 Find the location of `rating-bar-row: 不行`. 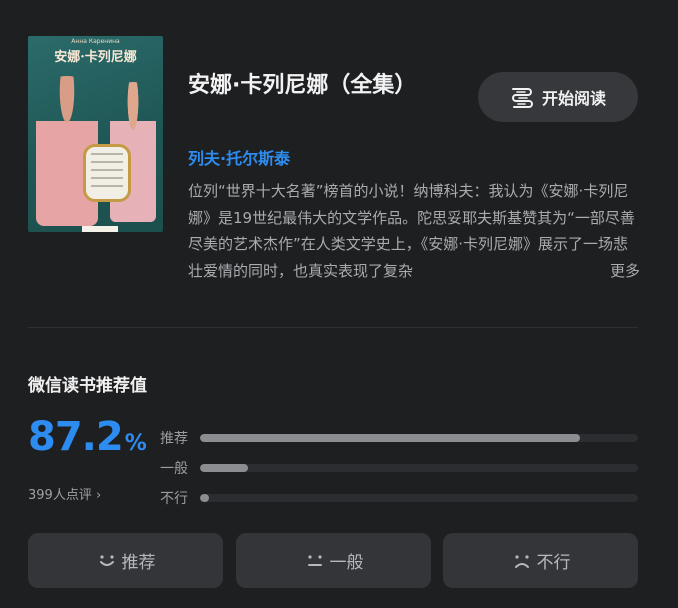

rating-bar-row: 不行 is located at coordinates (399, 498).